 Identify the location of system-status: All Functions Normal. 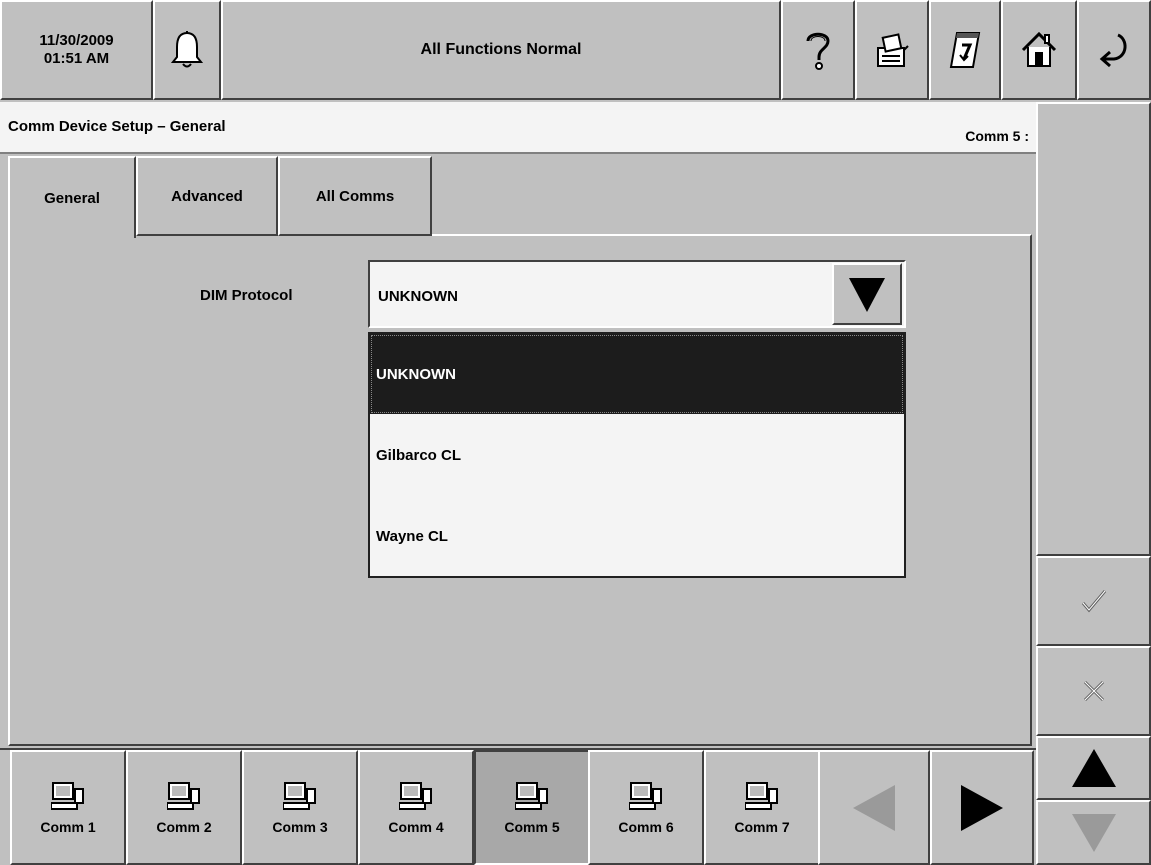
(501, 50).